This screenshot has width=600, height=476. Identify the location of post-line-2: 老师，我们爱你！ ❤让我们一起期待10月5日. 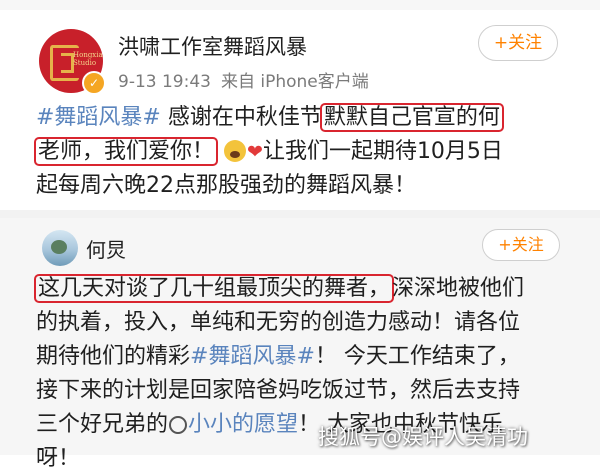
(268, 152).